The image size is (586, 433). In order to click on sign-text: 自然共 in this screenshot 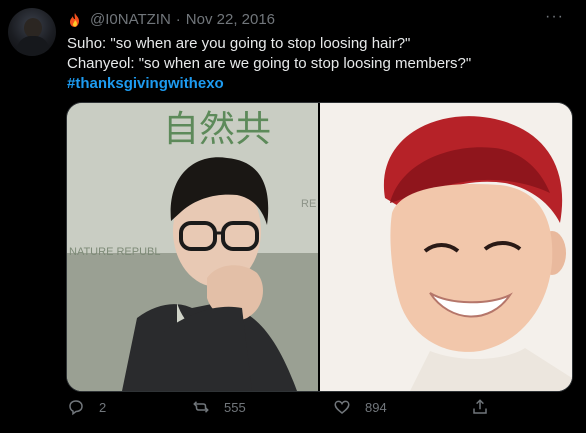, I will do `click(217, 129)`.